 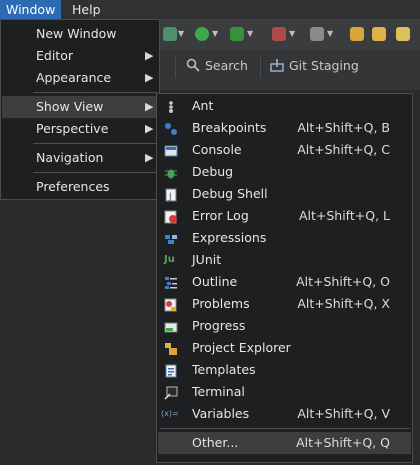 I want to click on search-icon, so click(x=193, y=65).